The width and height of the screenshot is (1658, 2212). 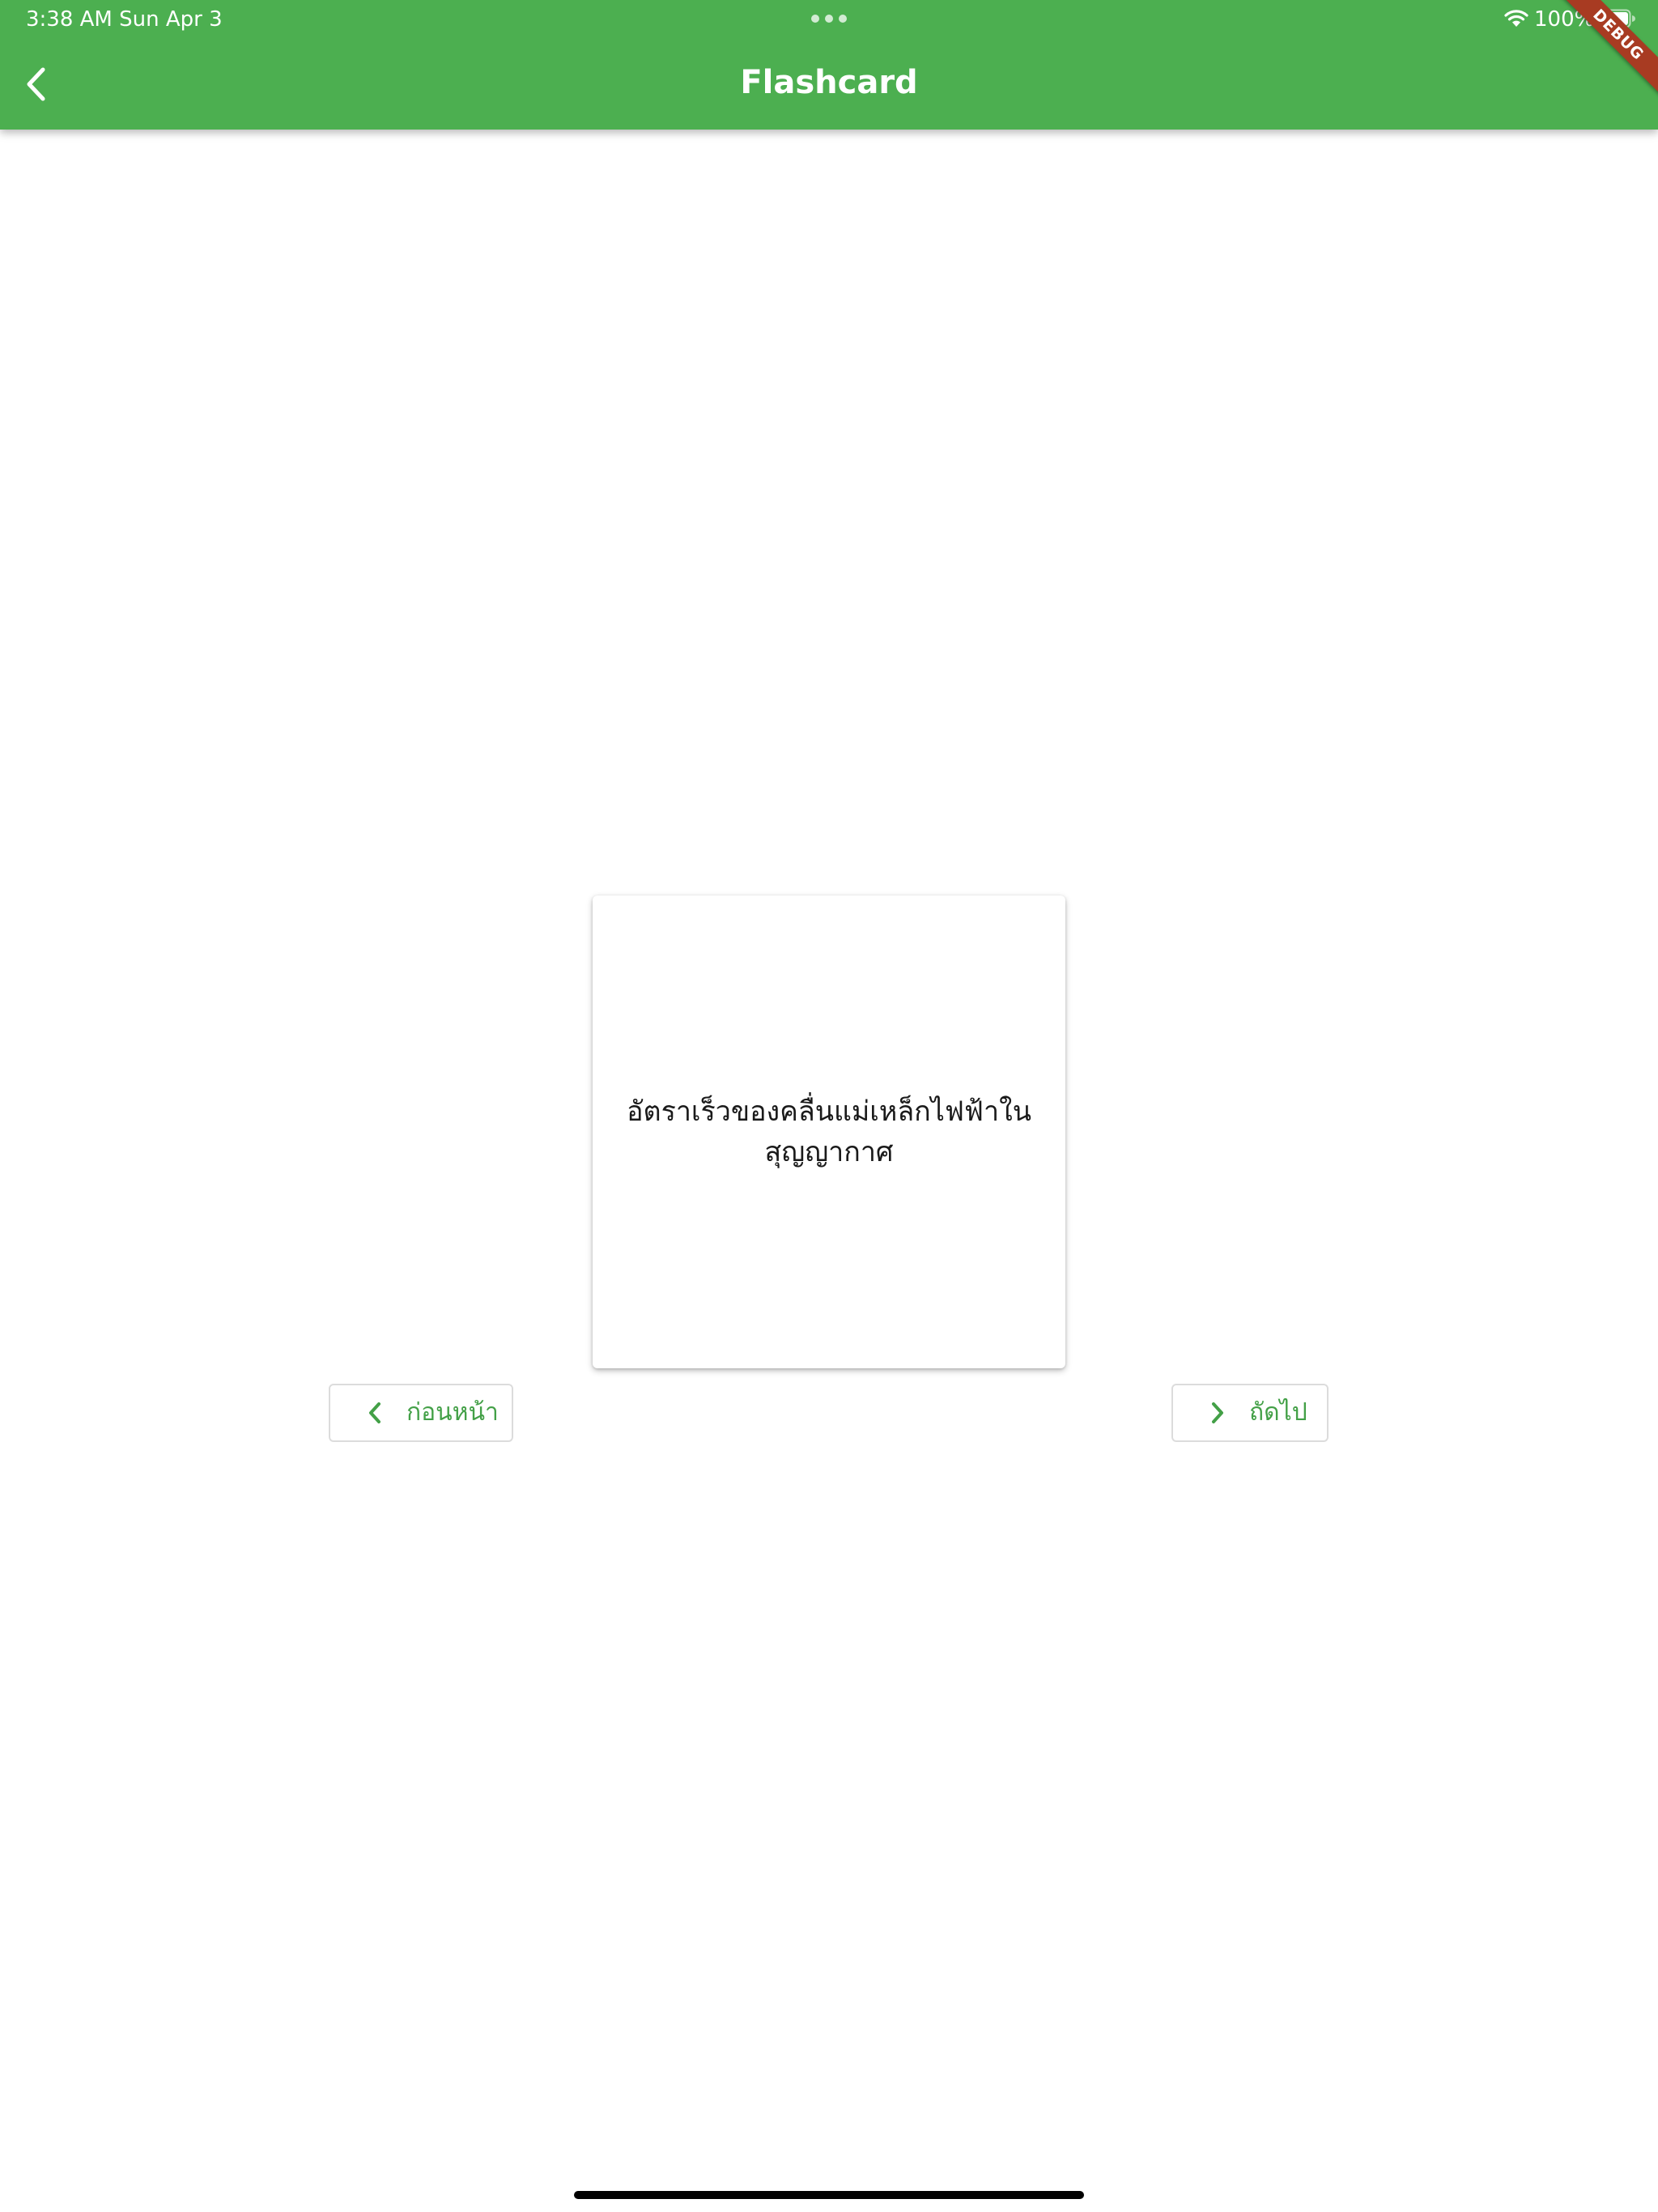 What do you see at coordinates (829, 2195) in the screenshot?
I see `home-indicator` at bounding box center [829, 2195].